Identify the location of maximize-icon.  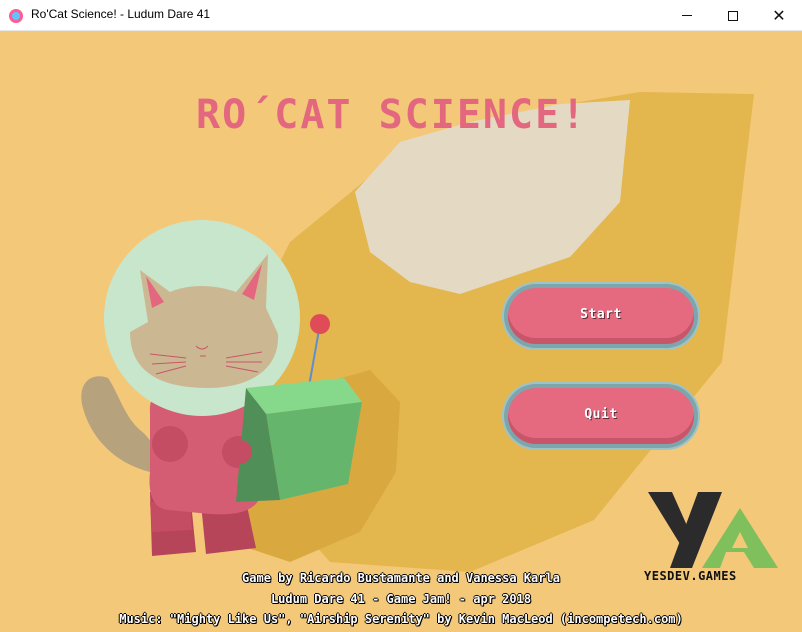
(733, 15).